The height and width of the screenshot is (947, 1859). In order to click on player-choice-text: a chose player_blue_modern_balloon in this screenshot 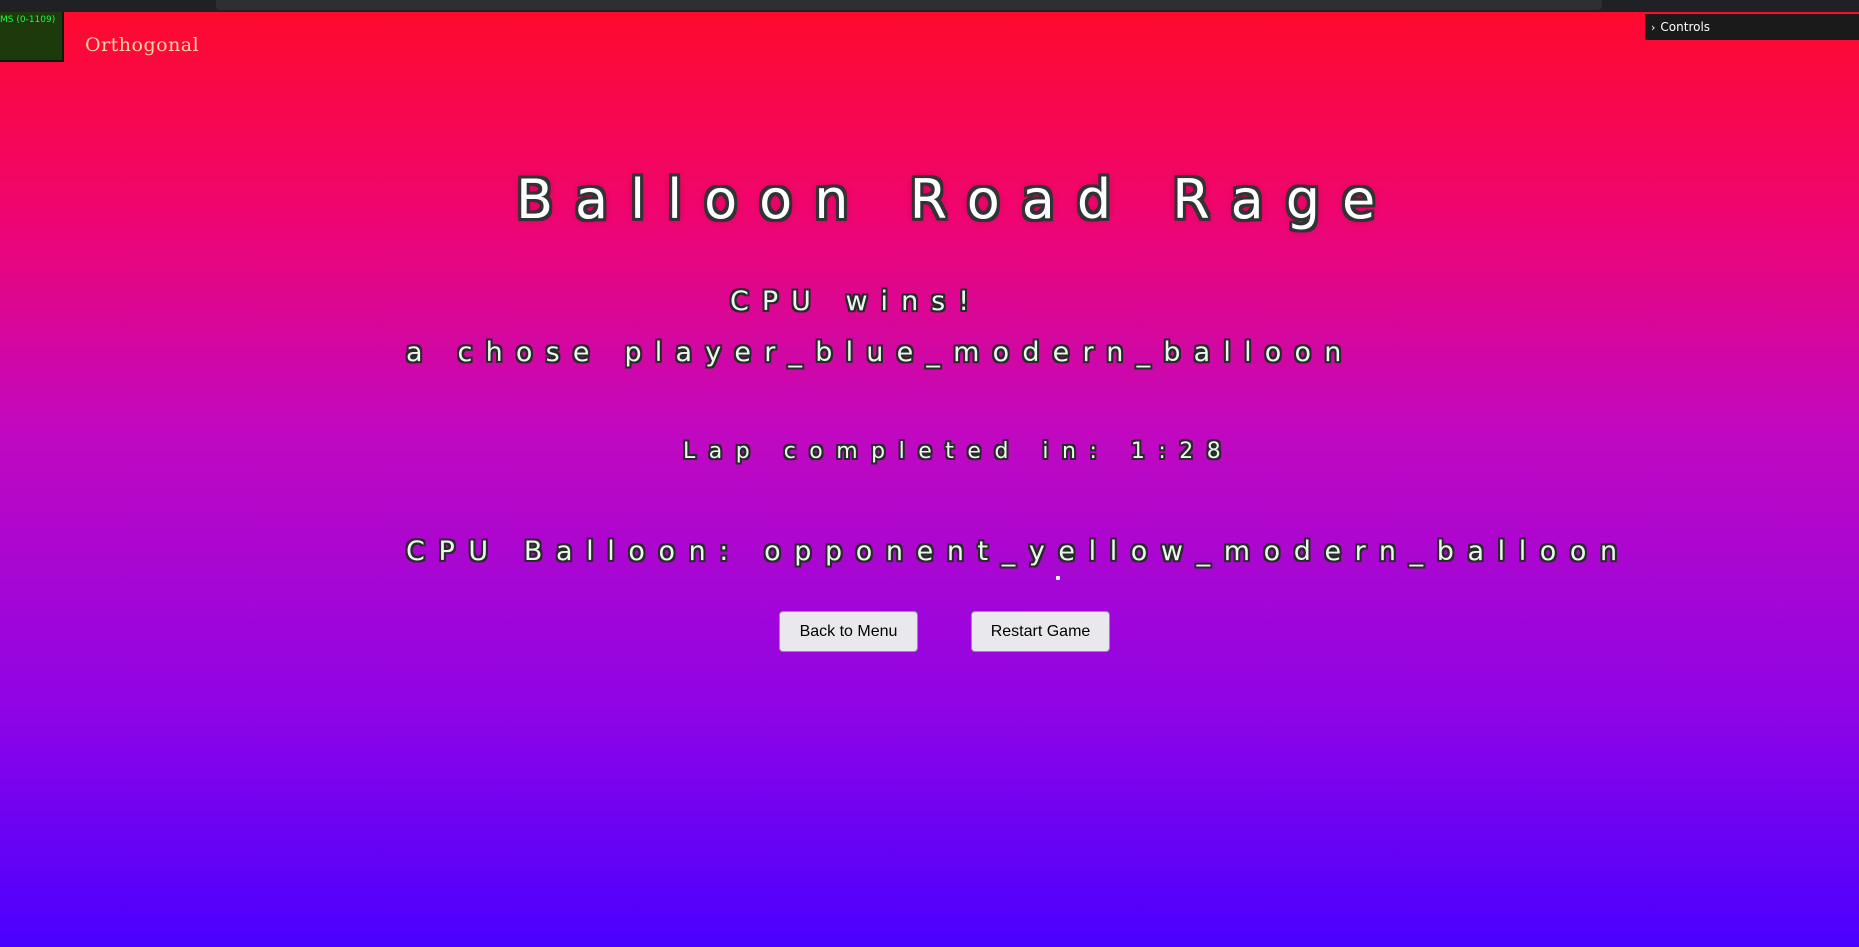, I will do `click(880, 352)`.